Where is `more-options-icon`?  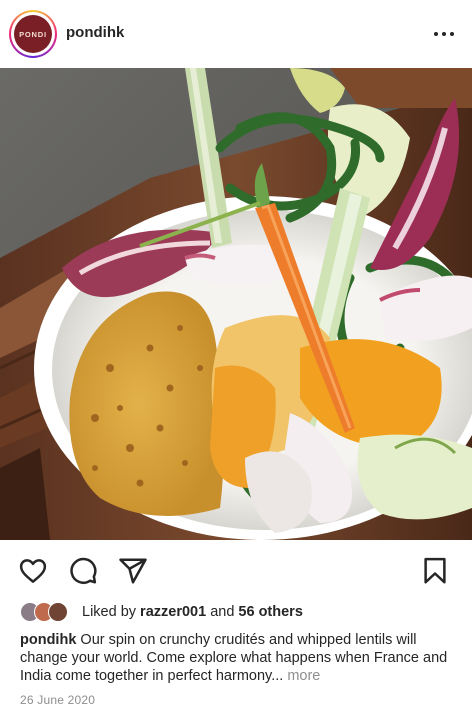
more-options-icon is located at coordinates (444, 34).